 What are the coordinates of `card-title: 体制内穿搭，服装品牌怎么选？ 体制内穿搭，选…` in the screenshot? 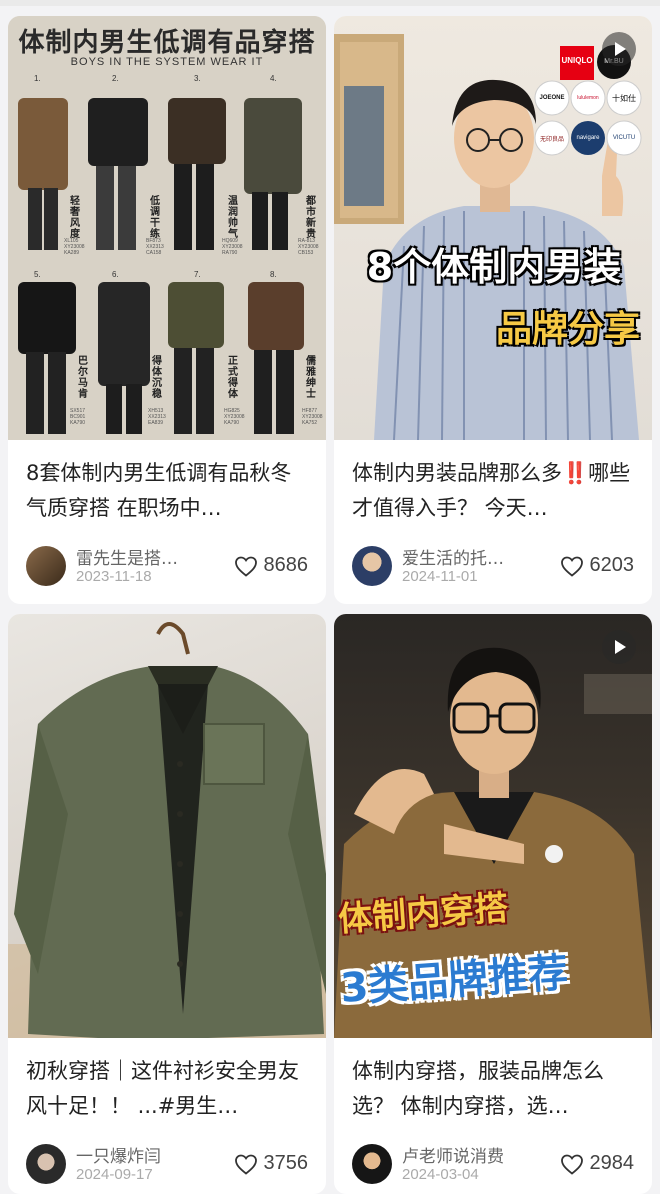 It's located at (493, 1089).